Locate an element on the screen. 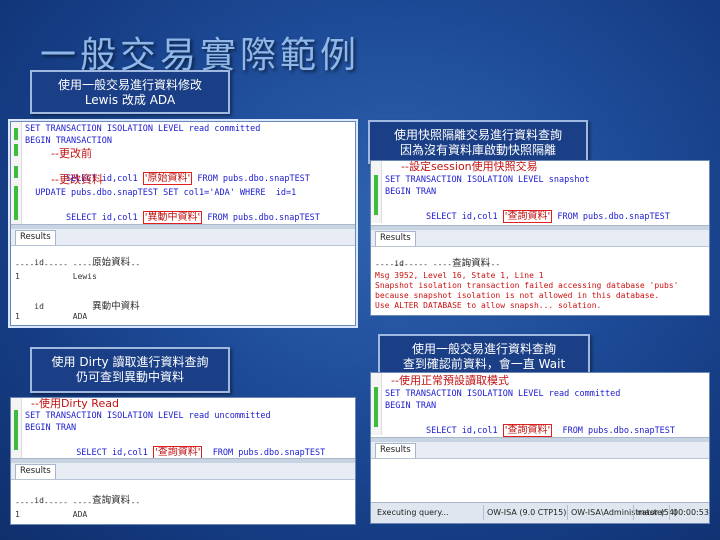 The width and height of the screenshot is (720, 540). results-row: 1 Lewis is located at coordinates (56, 276).